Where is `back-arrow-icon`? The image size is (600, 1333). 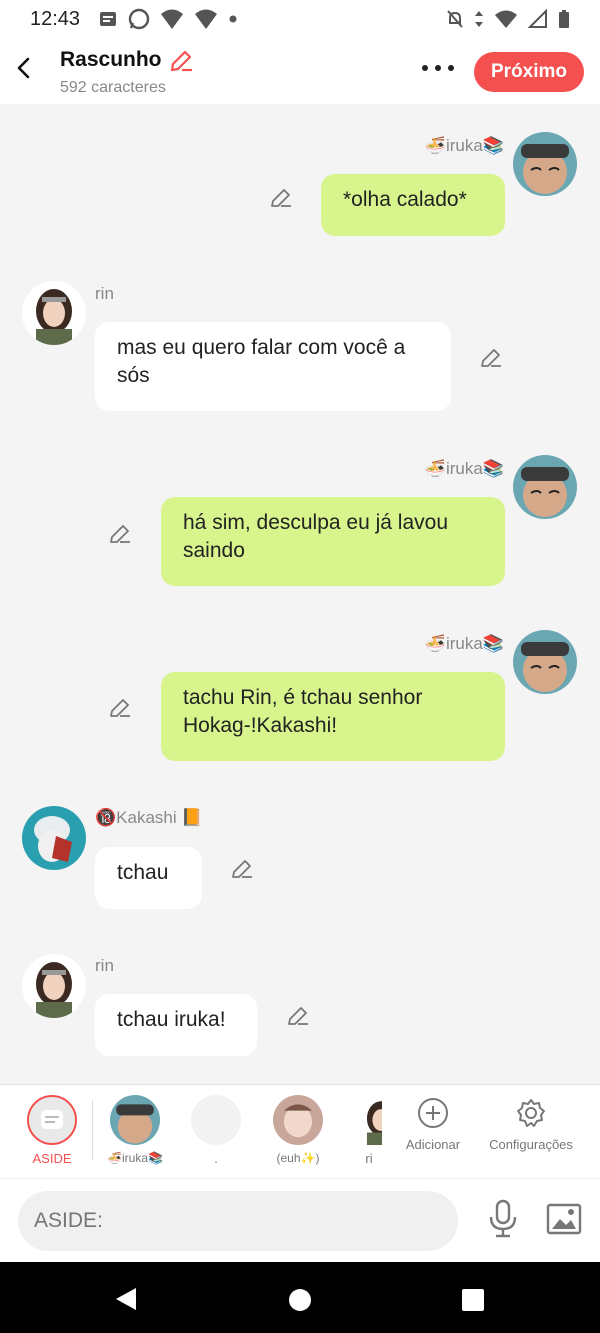
back-arrow-icon is located at coordinates (24, 68).